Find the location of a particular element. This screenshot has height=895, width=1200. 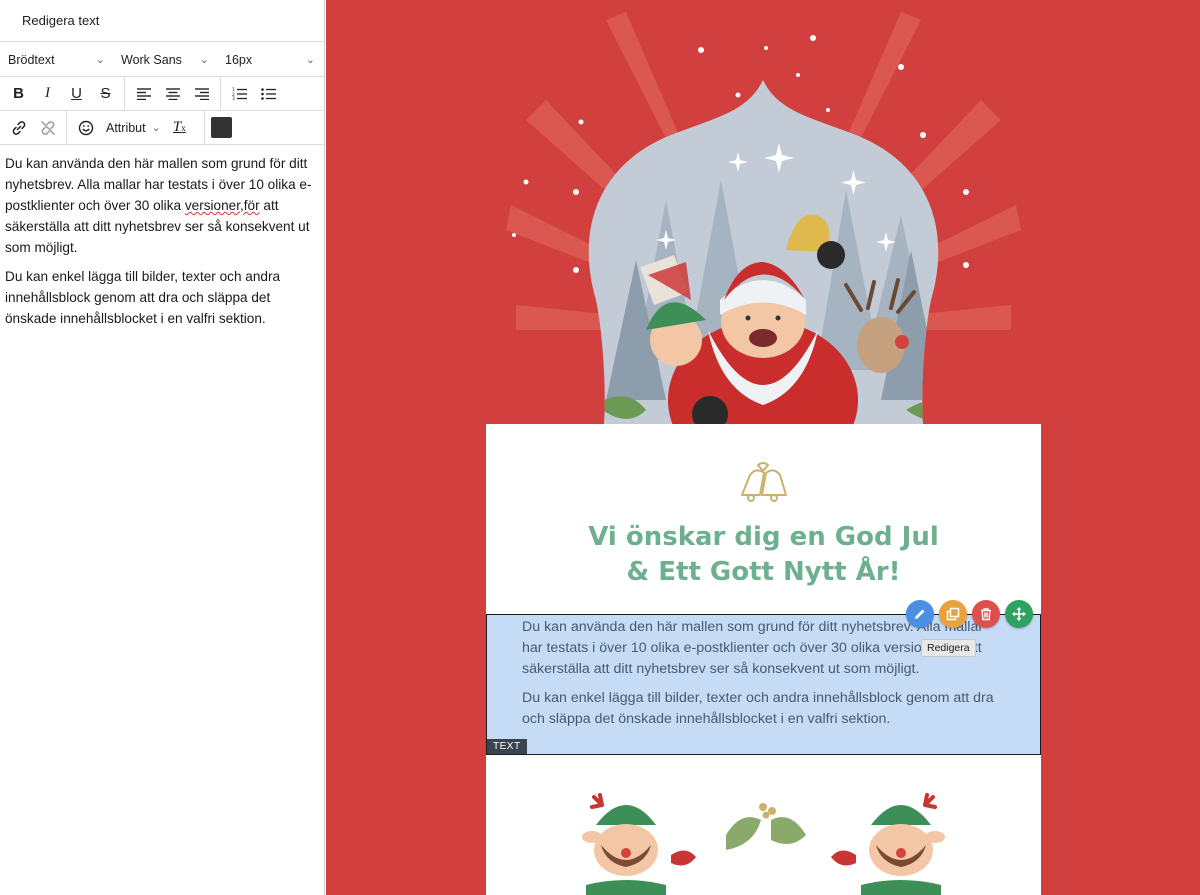

list-group: 123 is located at coordinates (254, 93).